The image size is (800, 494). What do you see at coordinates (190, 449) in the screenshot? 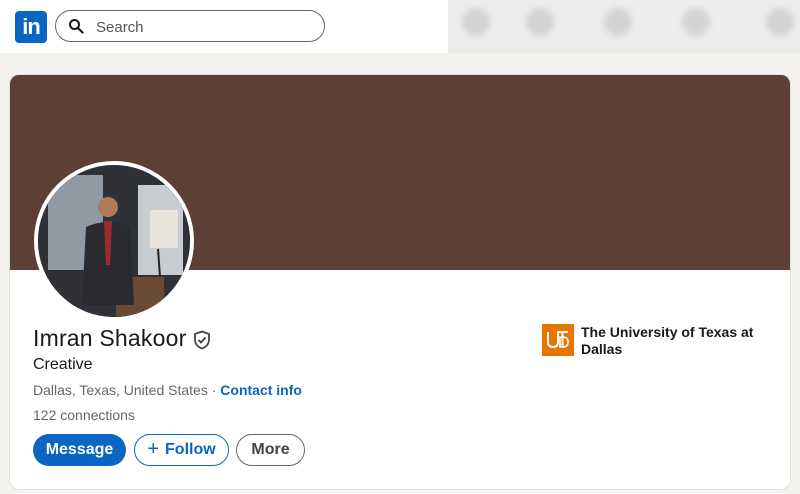
I see `follow-button-label: Follow` at bounding box center [190, 449].